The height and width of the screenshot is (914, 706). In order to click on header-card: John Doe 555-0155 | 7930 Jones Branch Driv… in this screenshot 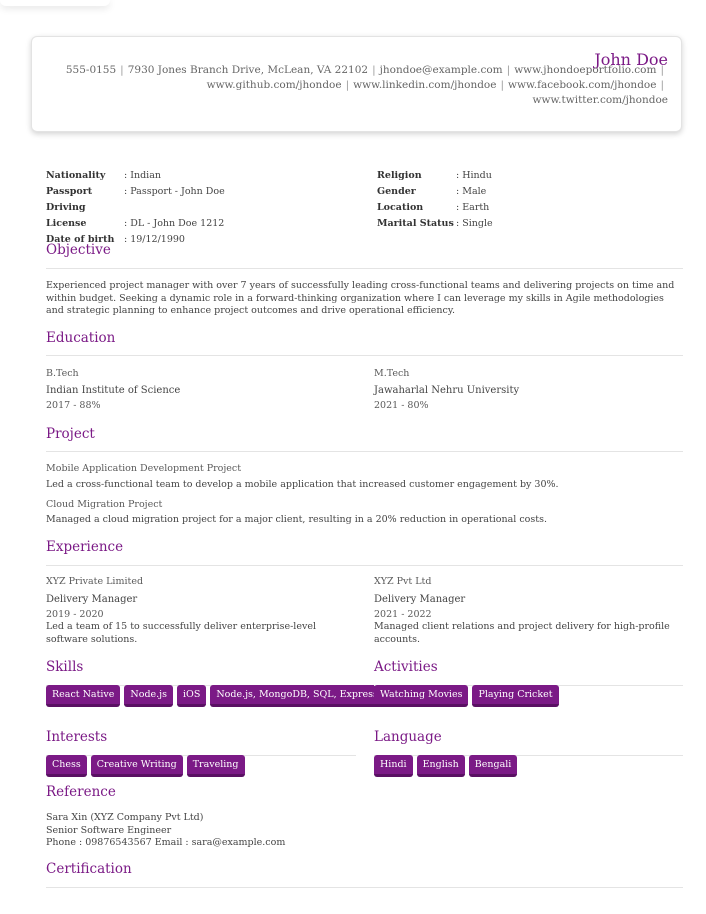, I will do `click(356, 84)`.